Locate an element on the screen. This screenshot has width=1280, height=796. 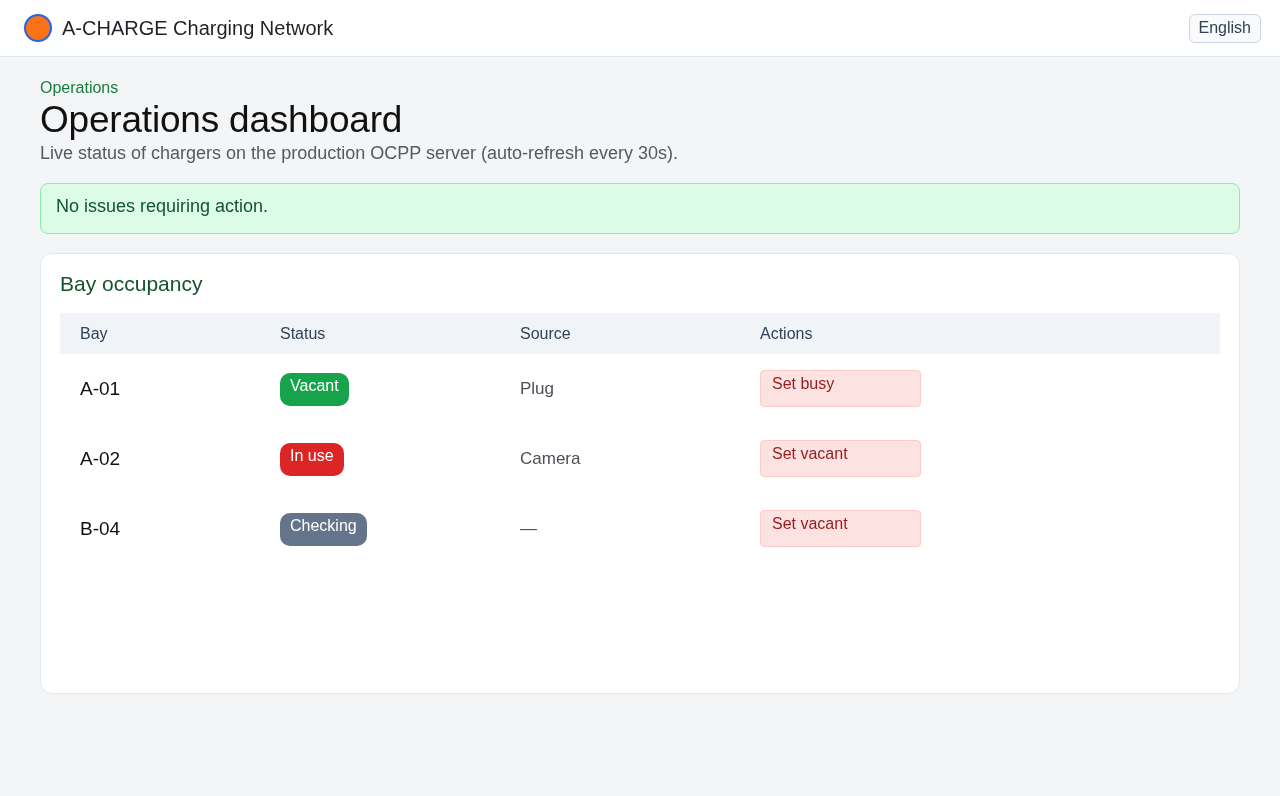
column-header: Status is located at coordinates (380, 333).